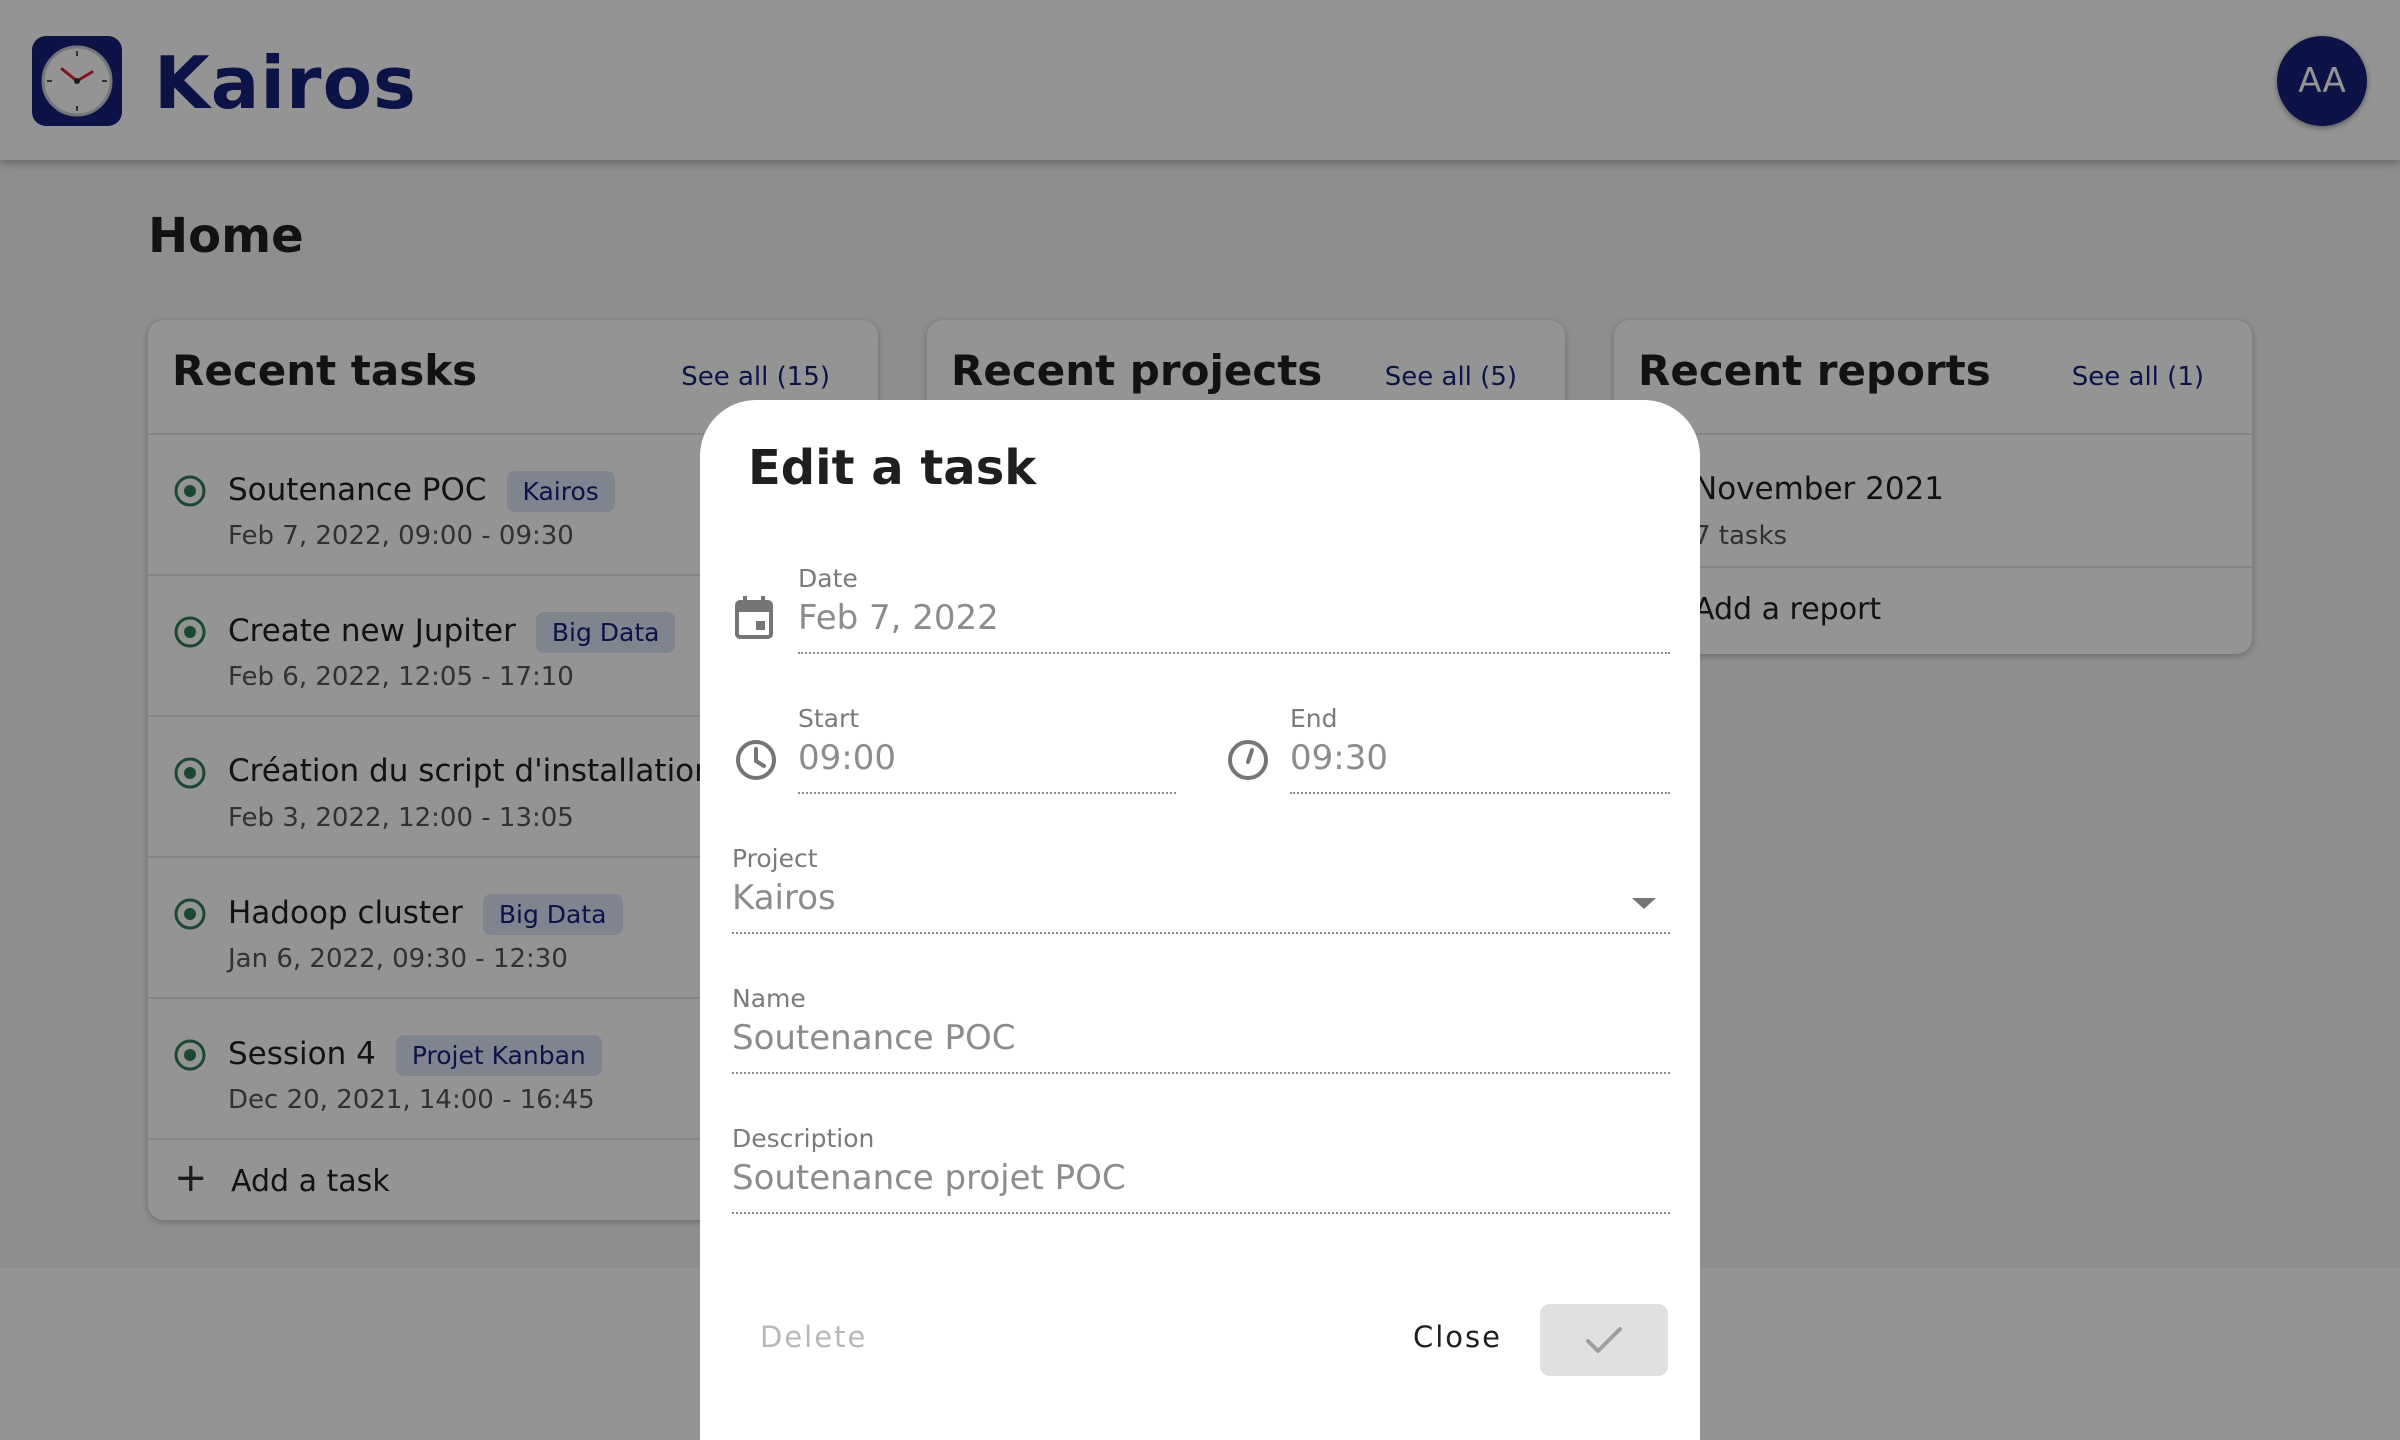 This screenshot has height=1440, width=2400. I want to click on project-value: Kairos, so click(784, 898).